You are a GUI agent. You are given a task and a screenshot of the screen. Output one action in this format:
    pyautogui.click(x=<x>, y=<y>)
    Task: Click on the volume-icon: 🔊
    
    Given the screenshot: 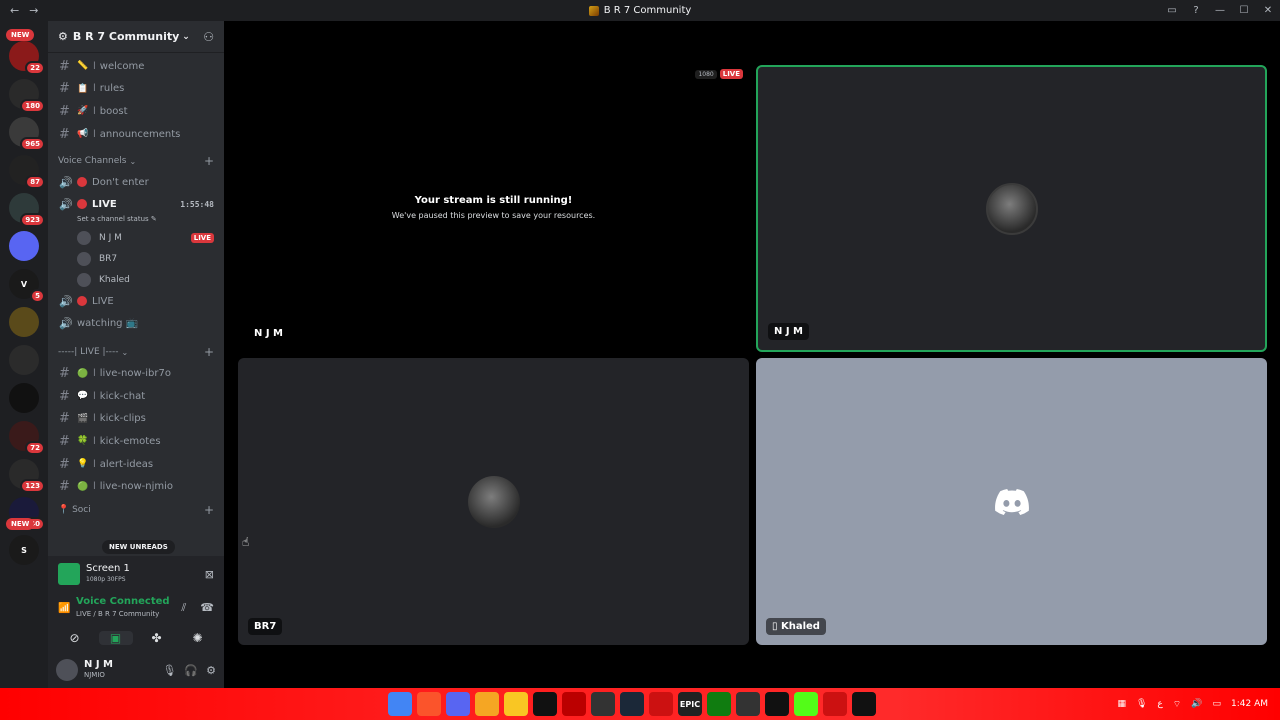 What is the action you would take?
    pyautogui.click(x=1196, y=704)
    